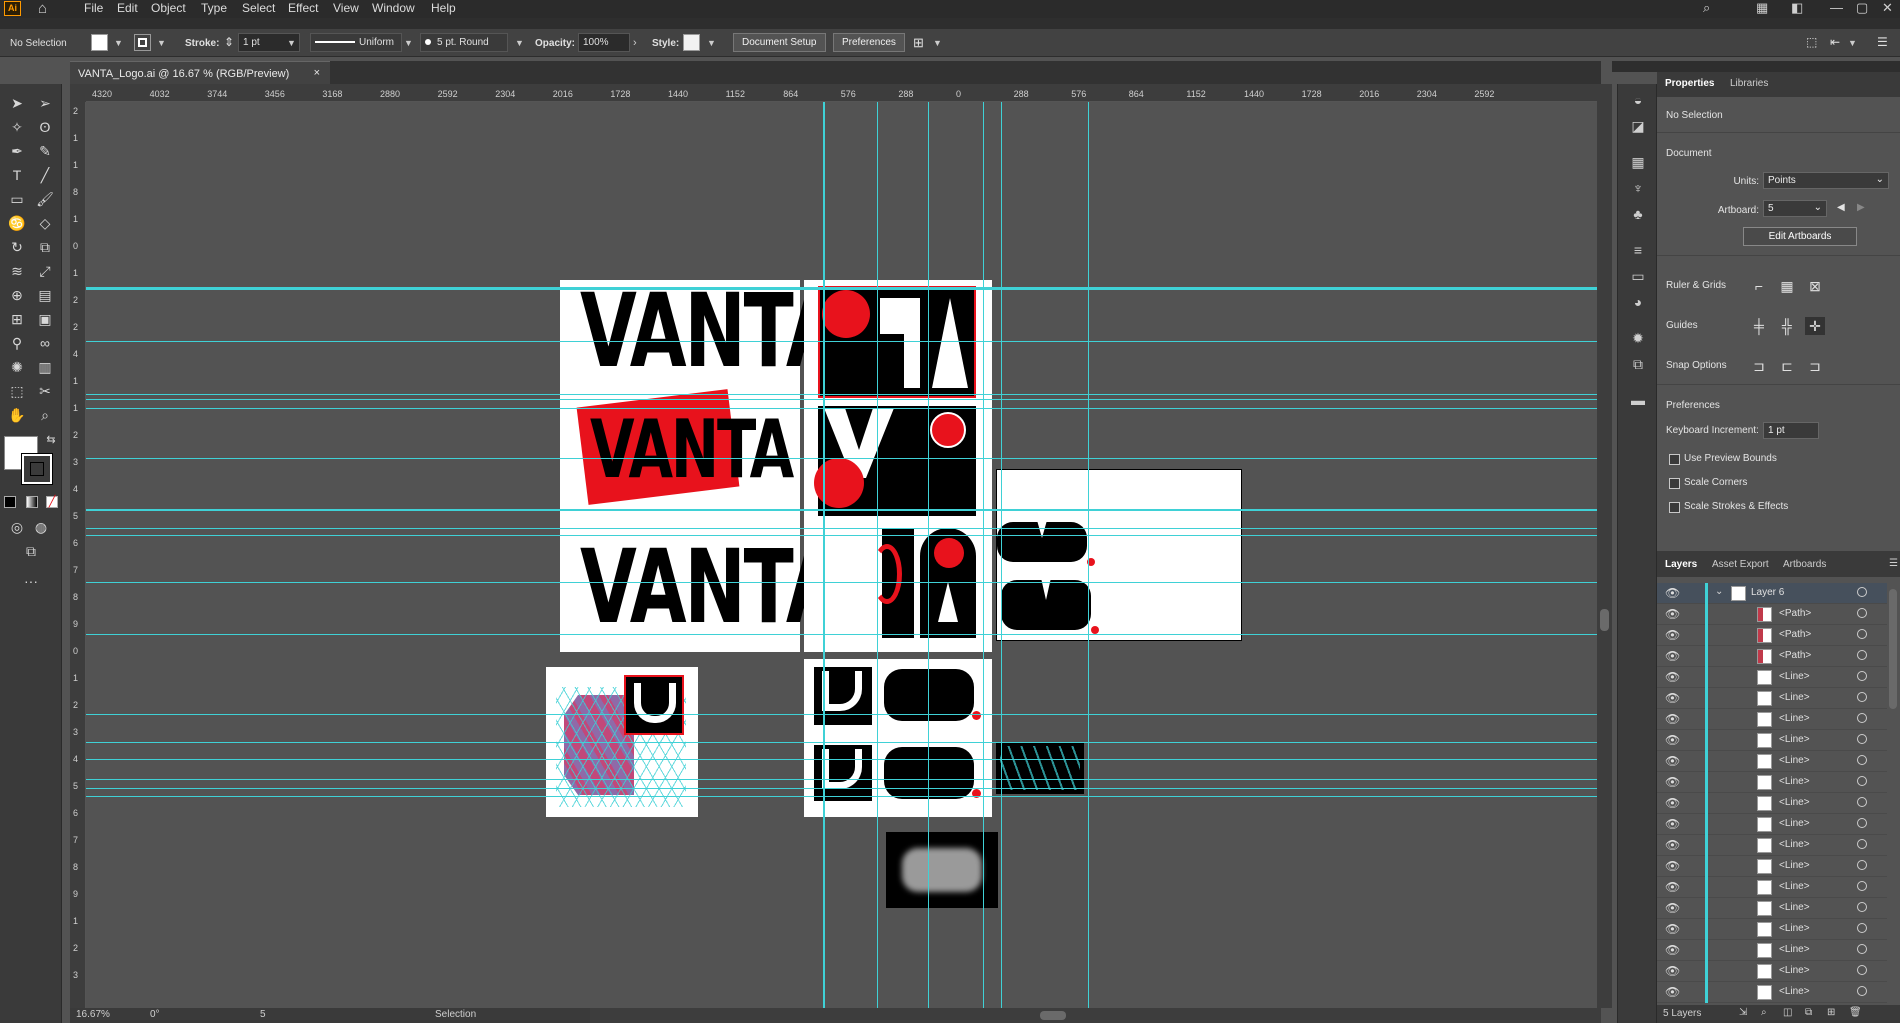 This screenshot has width=1900, height=1023. I want to click on menu-view: View, so click(346, 8).